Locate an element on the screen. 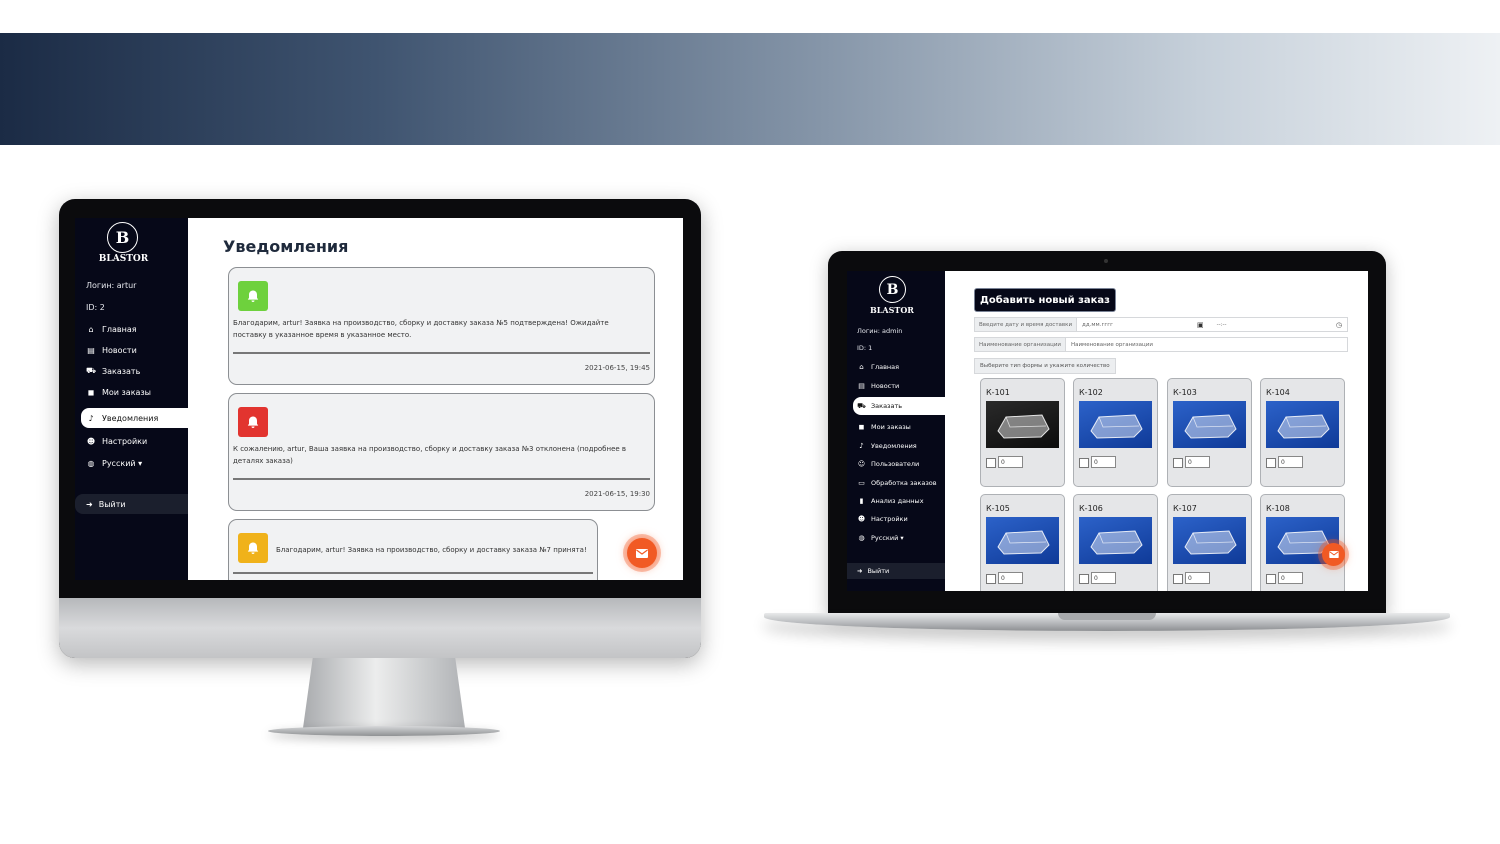  product-name: К-108 is located at coordinates (1278, 508).